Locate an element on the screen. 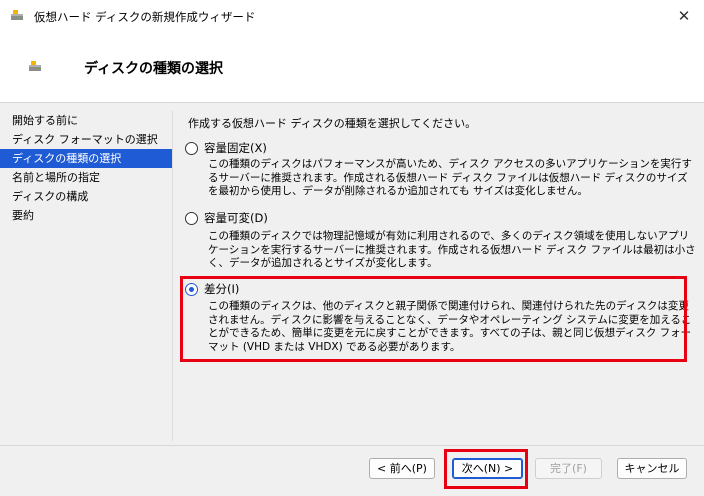  option-label: 容量可変(D) is located at coordinates (236, 218).